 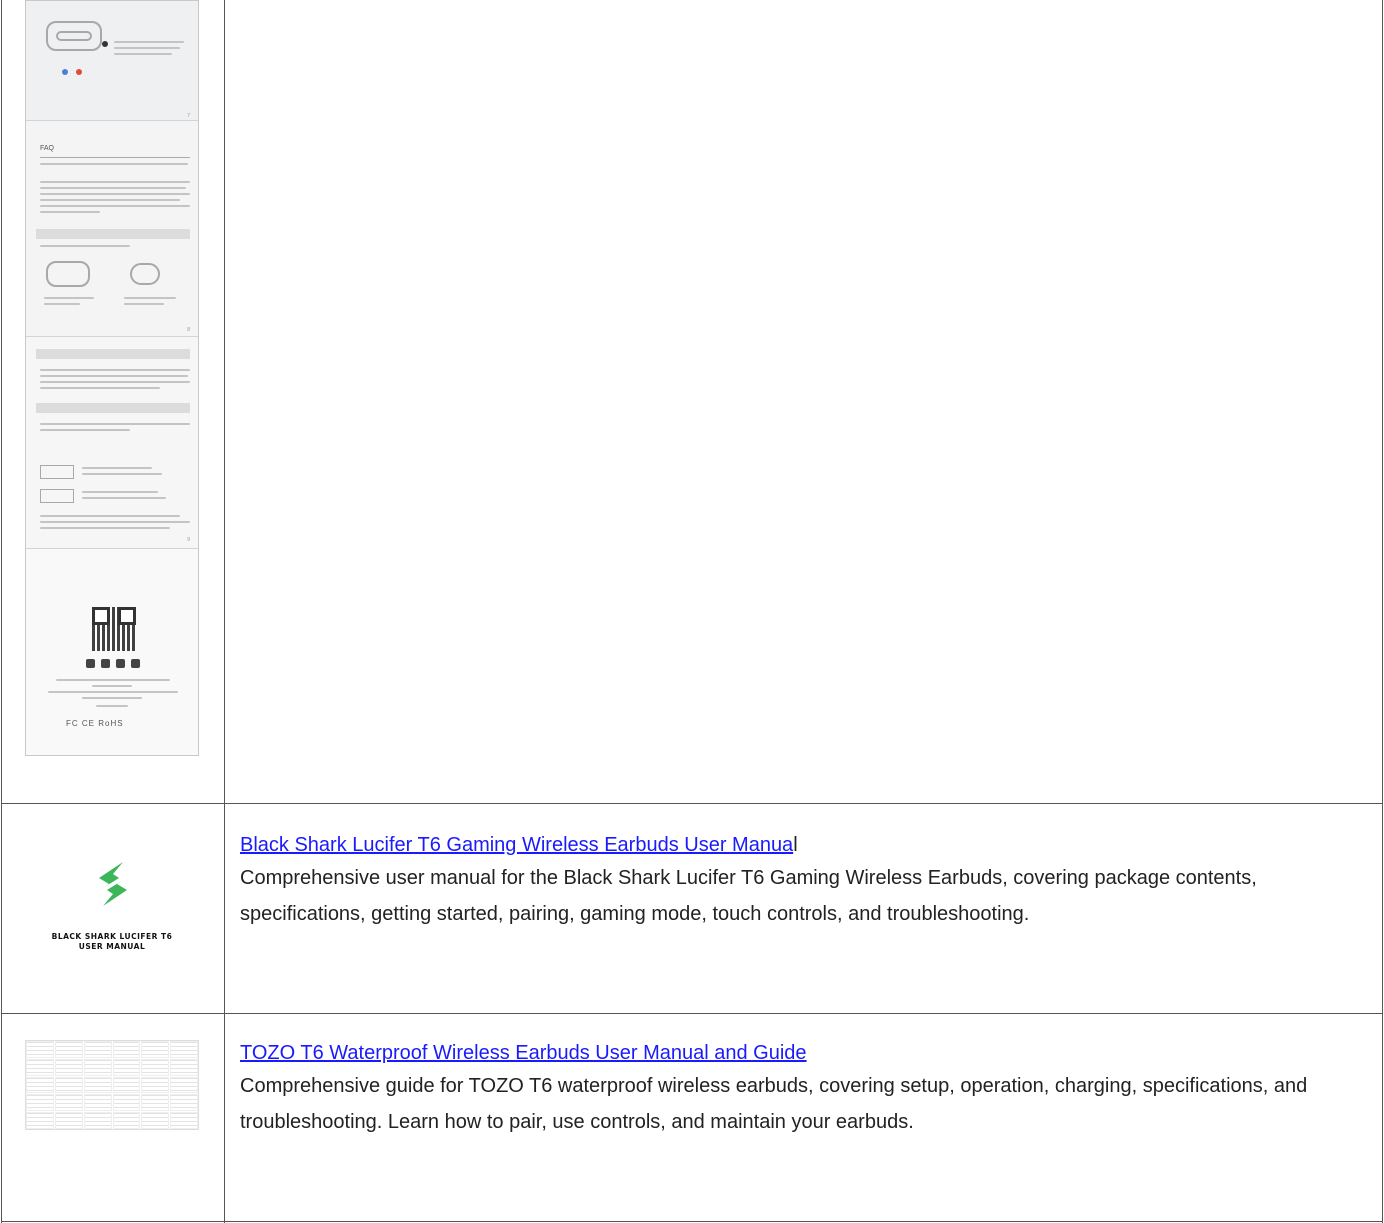 What do you see at coordinates (105, 44) in the screenshot?
I see `led-indicator-icon` at bounding box center [105, 44].